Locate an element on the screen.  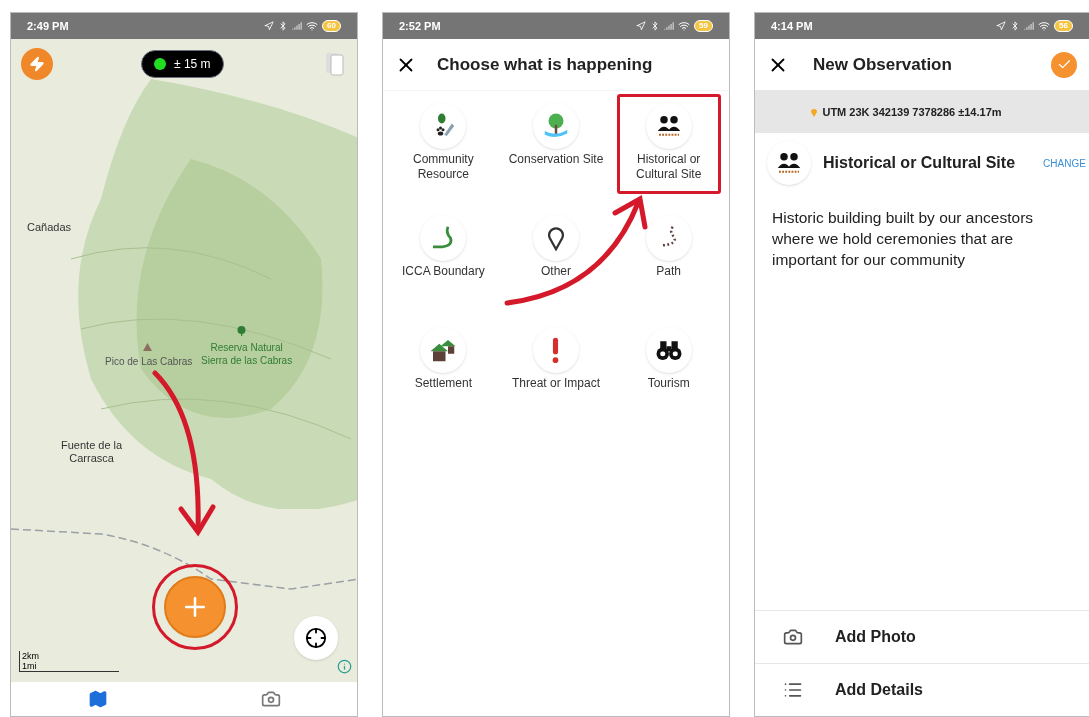
tree-icon is located at coordinates (241, 331).